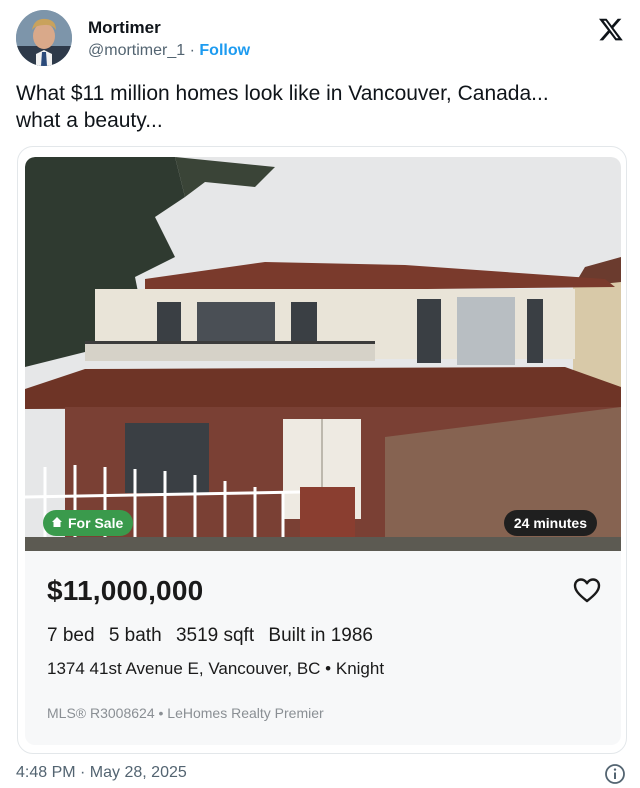  What do you see at coordinates (615, 774) in the screenshot?
I see `info-icon` at bounding box center [615, 774].